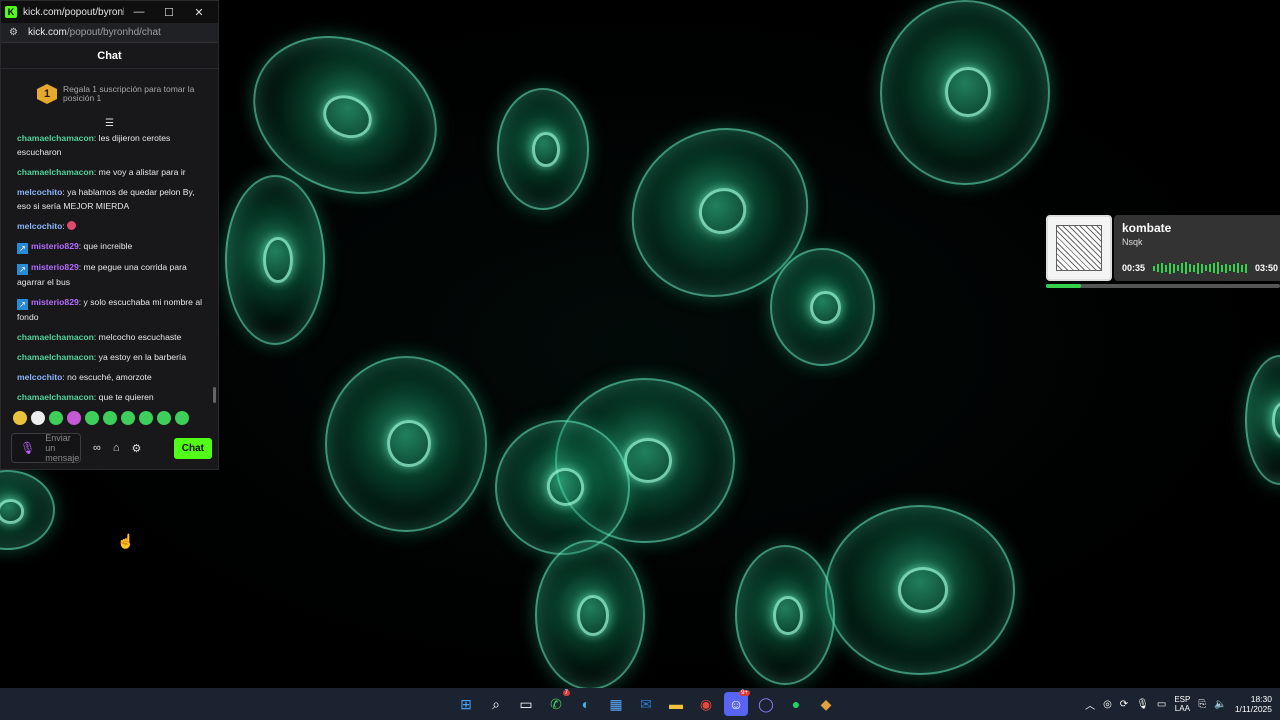 Image resolution: width=1280 pixels, height=720 pixels. I want to click on store-icon: ▦, so click(616, 704).